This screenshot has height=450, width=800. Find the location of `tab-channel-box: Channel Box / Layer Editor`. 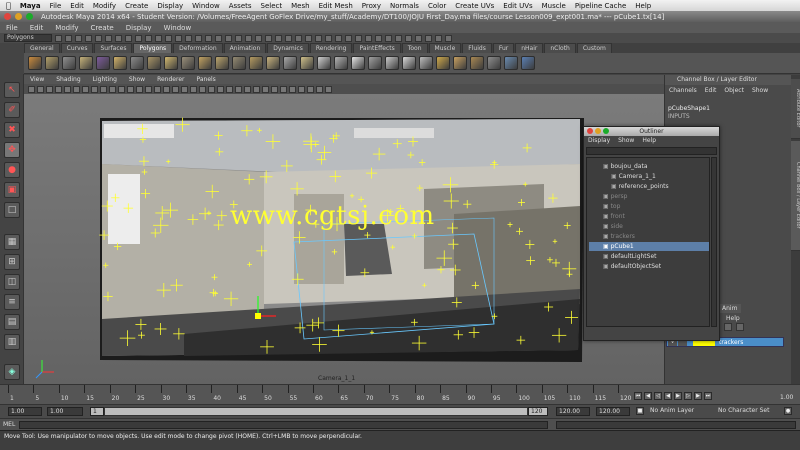

tab-channel-box: Channel Box / Layer Editor is located at coordinates (795, 196).